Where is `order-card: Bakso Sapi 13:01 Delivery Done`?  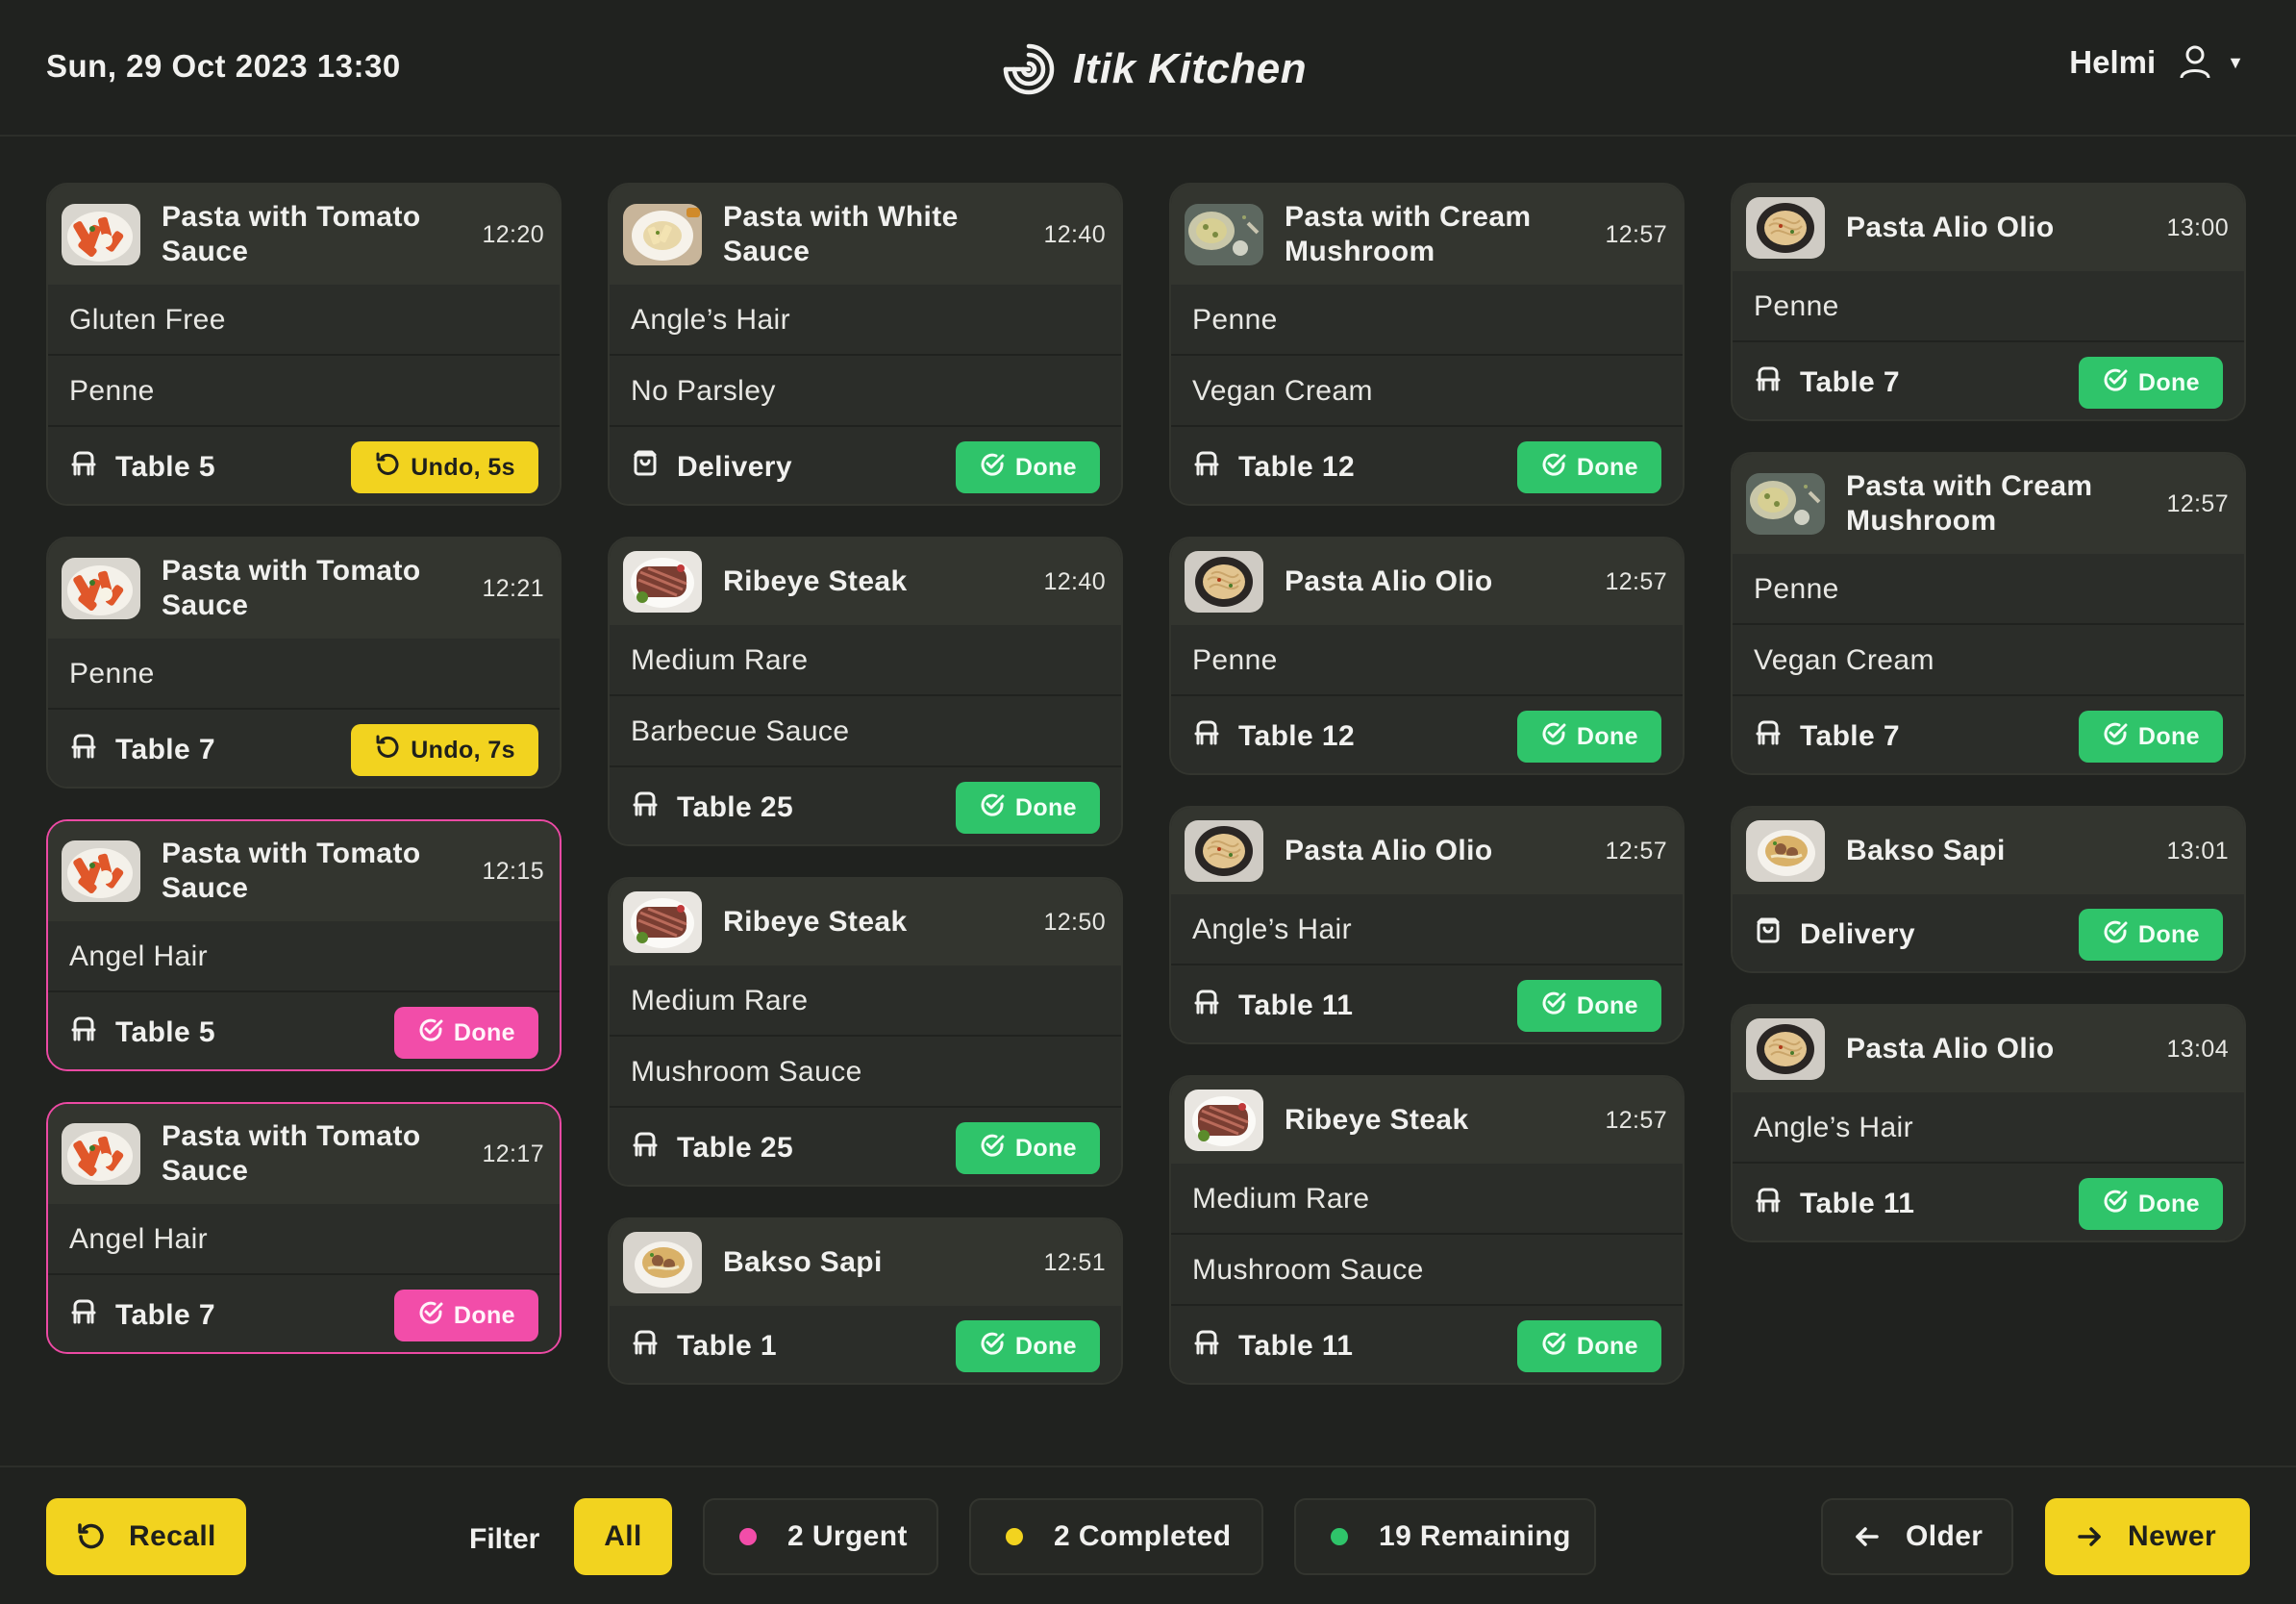
order-card: Bakso Sapi 13:01 Delivery Done is located at coordinates (1988, 889).